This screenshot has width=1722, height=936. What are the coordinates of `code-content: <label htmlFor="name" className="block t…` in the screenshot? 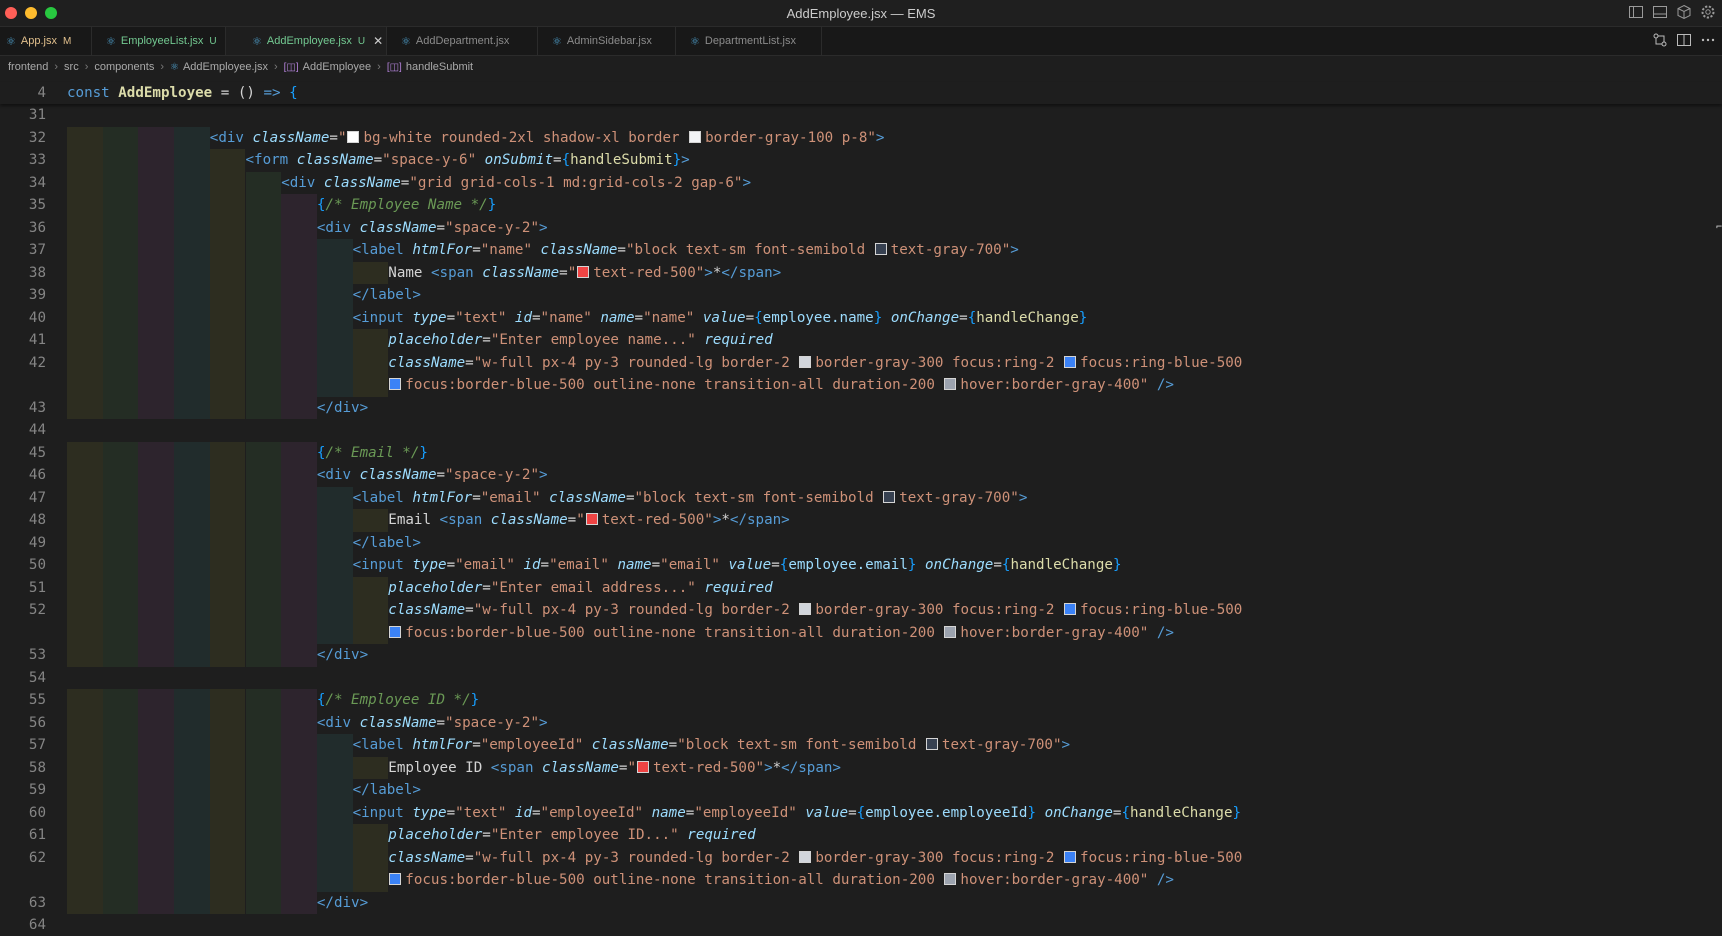 It's located at (686, 250).